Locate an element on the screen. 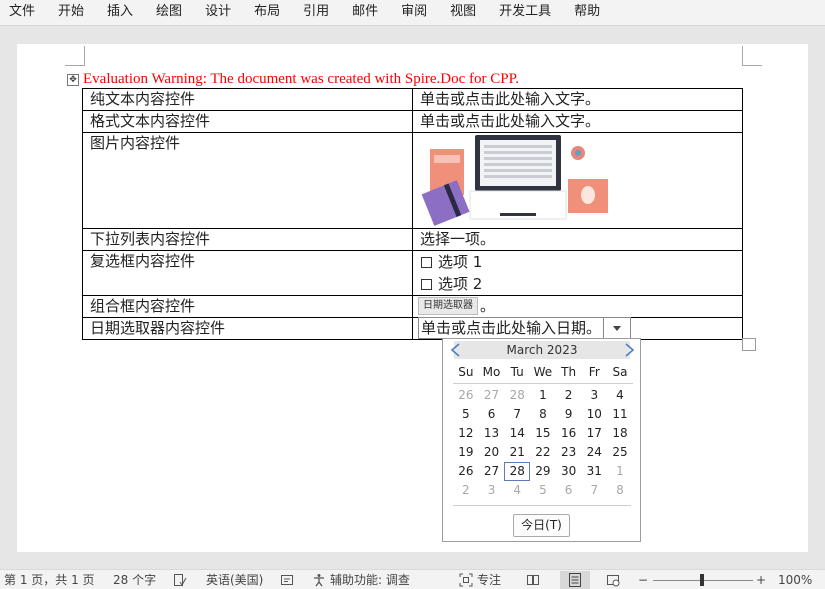  calendar-day: 18 is located at coordinates (620, 433).